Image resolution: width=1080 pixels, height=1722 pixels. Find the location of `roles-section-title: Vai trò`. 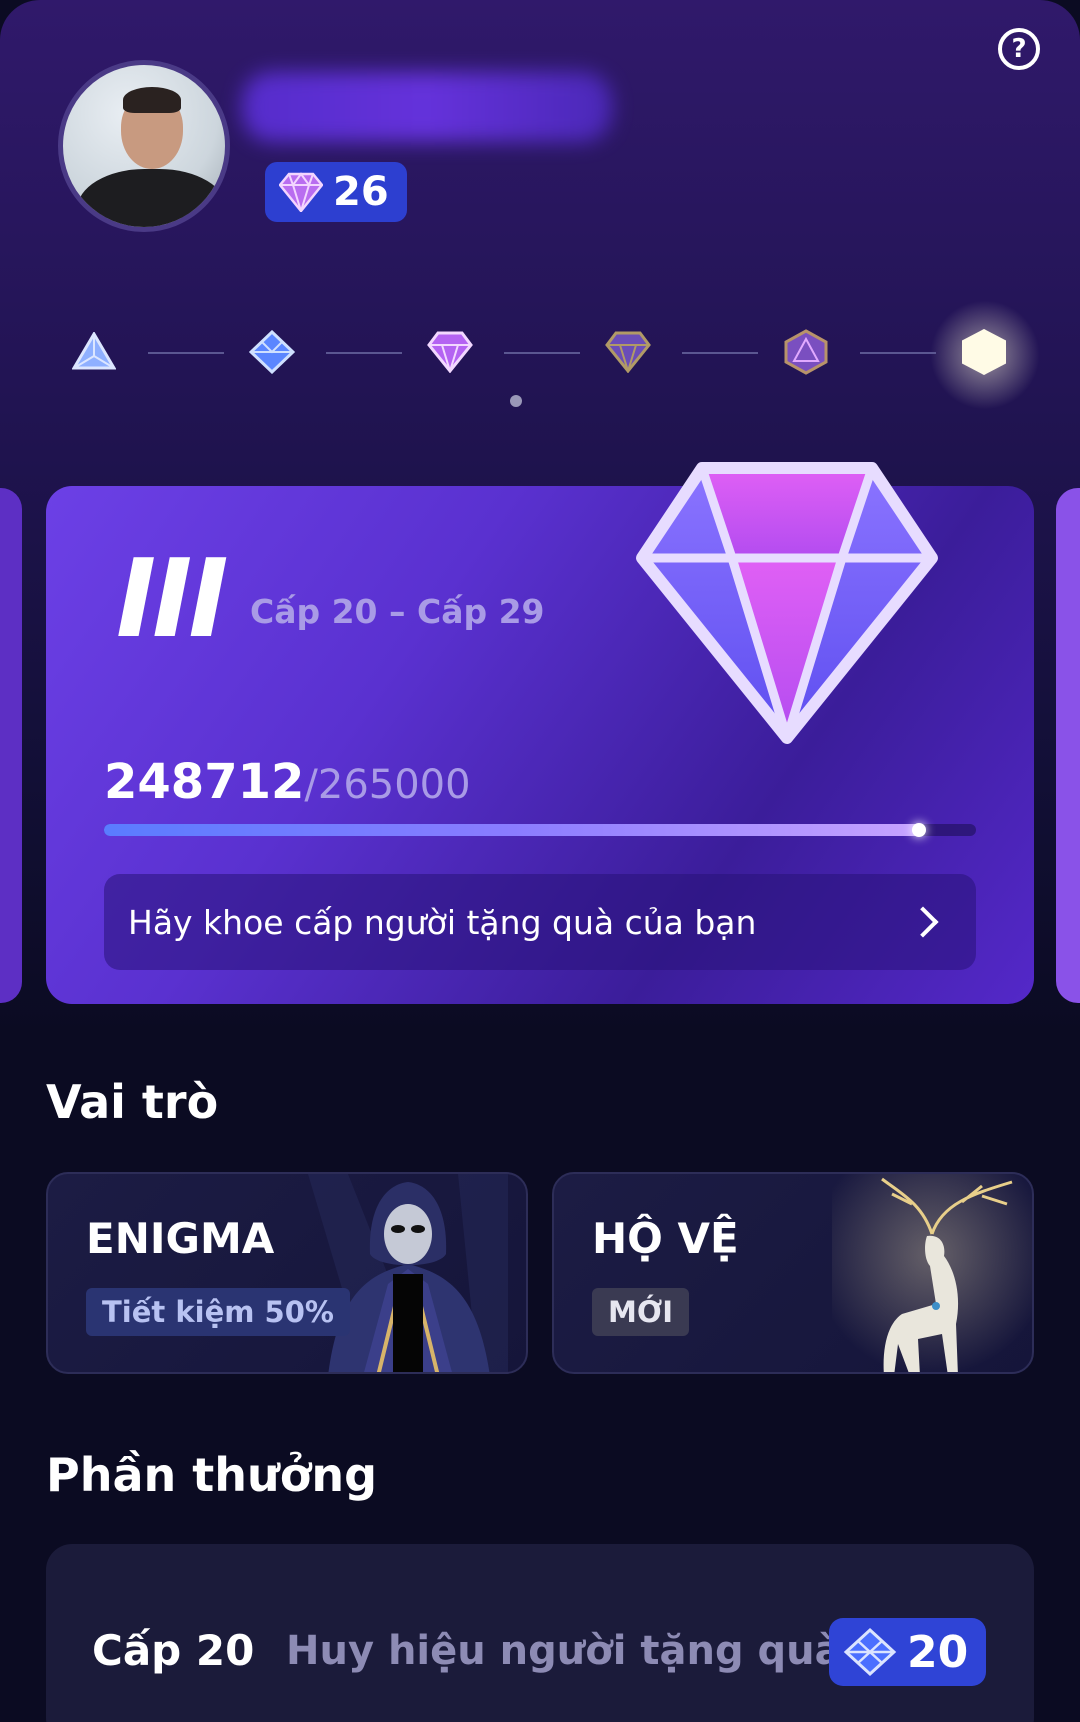

roles-section-title: Vai trò is located at coordinates (132, 1102).